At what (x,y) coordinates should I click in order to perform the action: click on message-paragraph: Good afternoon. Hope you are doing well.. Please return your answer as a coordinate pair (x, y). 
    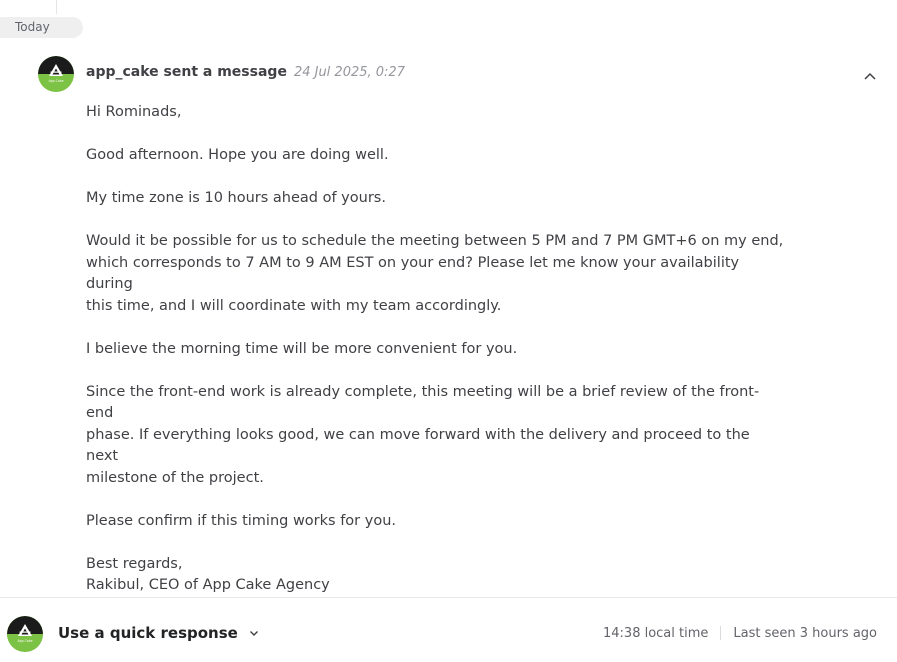
    Looking at the image, I should click on (237, 155).